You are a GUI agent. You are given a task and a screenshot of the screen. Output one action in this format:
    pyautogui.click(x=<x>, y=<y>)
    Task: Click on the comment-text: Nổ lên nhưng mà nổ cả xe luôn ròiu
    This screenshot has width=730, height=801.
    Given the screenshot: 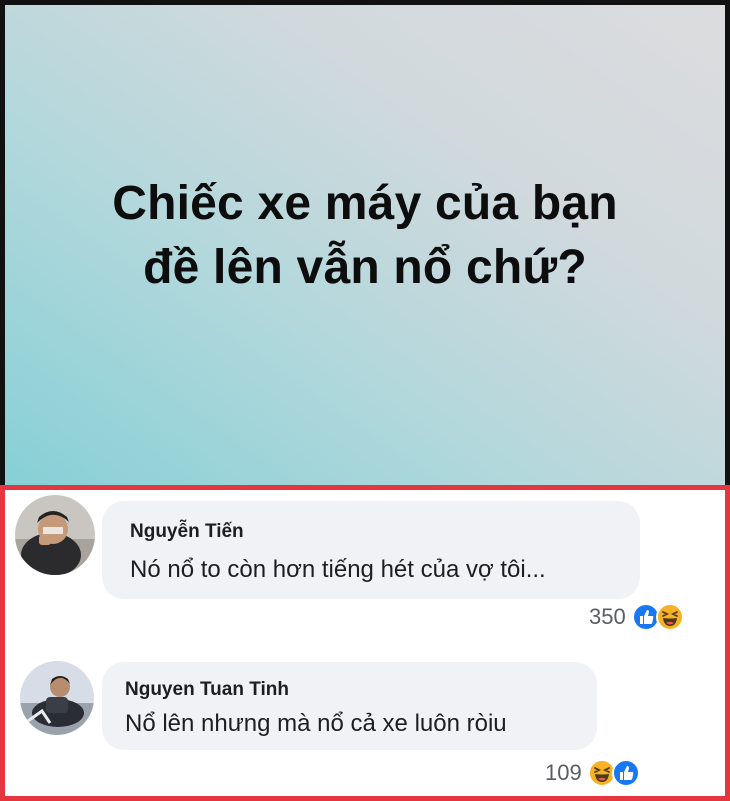 What is the action you would take?
    pyautogui.click(x=316, y=723)
    